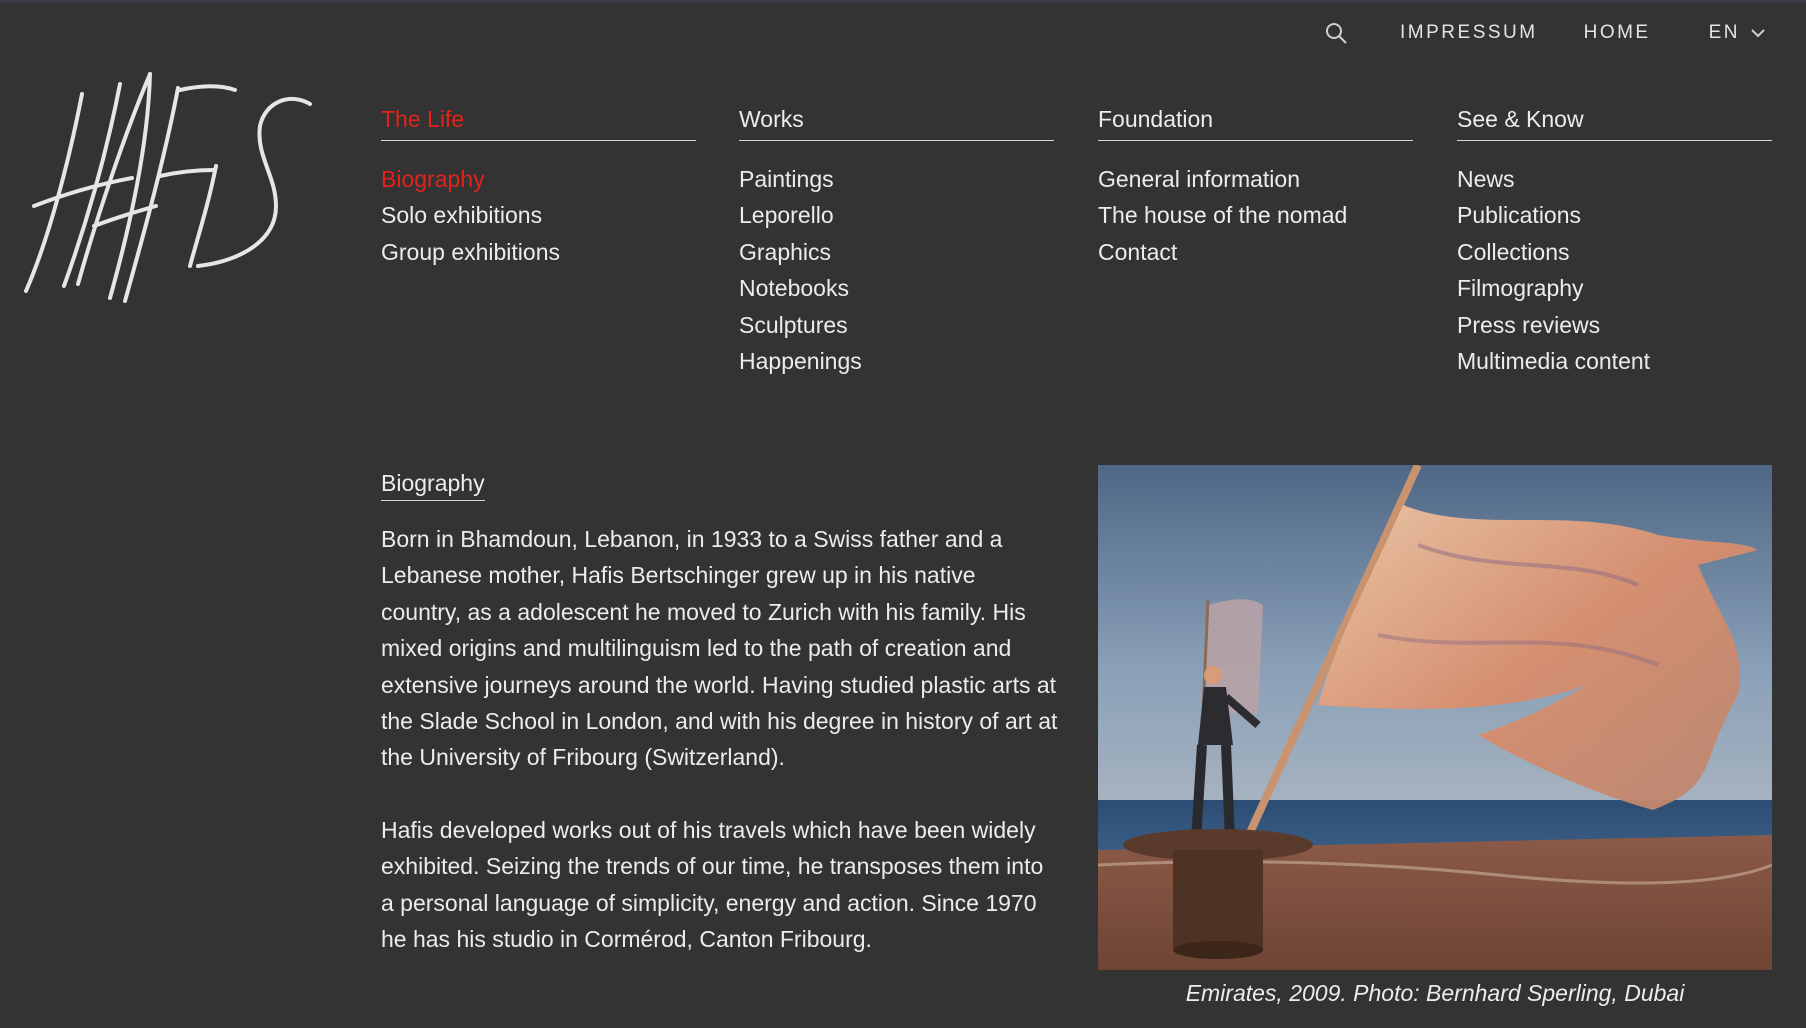 Image resolution: width=1806 pixels, height=1028 pixels. Describe the element at coordinates (1469, 33) in the screenshot. I see `impressum-link: IMPRESSUM` at that location.